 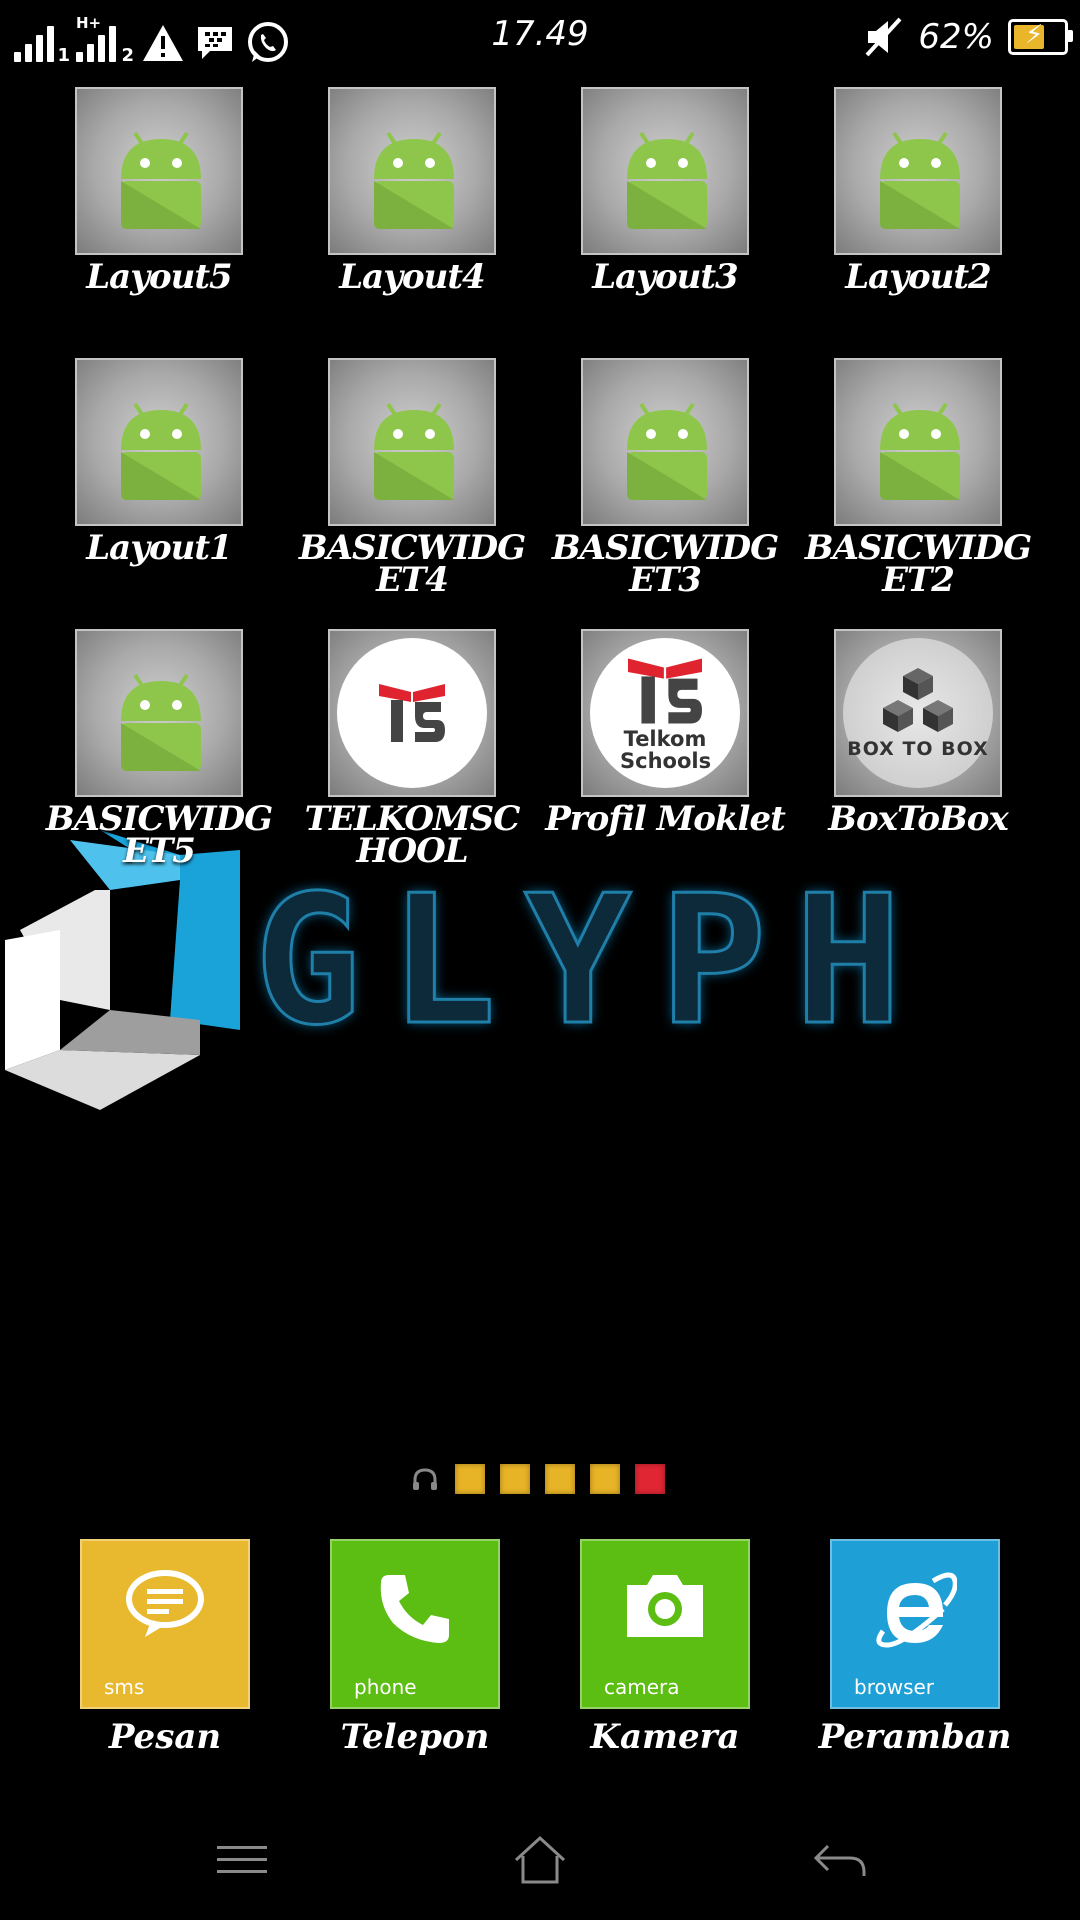 What do you see at coordinates (159, 835) in the screenshot?
I see `app-label: BASICWIDGET5` at bounding box center [159, 835].